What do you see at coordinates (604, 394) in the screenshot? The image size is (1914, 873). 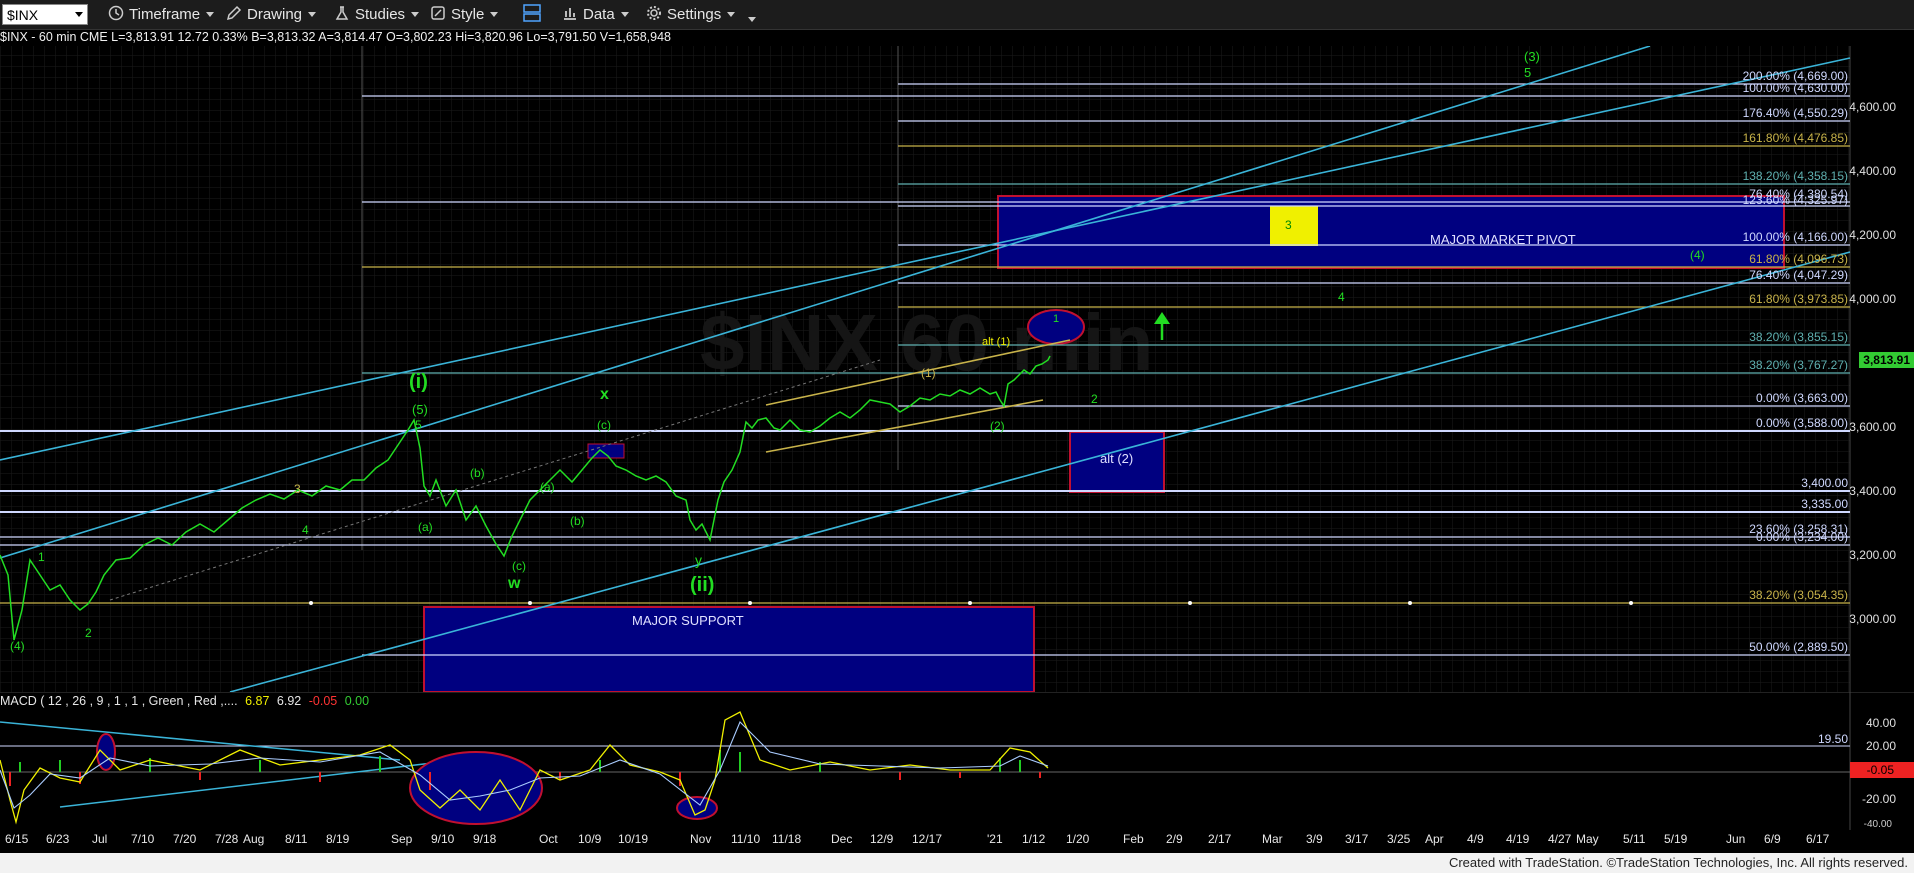 I see `svg-text: x` at bounding box center [604, 394].